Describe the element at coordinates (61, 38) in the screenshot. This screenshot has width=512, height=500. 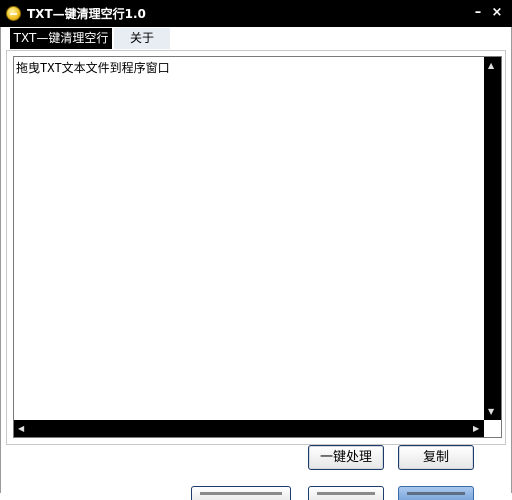
I see `tab-main: TXT—键清理空行` at that location.